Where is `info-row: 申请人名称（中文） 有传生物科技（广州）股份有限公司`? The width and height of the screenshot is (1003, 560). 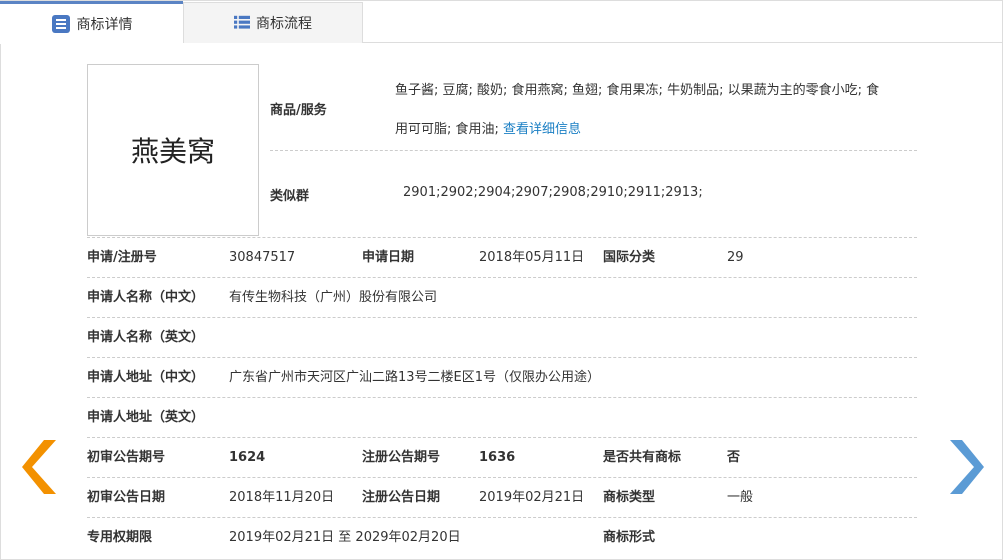
info-row: 申请人名称（中文） 有传生物科技（广州）股份有限公司 is located at coordinates (502, 298).